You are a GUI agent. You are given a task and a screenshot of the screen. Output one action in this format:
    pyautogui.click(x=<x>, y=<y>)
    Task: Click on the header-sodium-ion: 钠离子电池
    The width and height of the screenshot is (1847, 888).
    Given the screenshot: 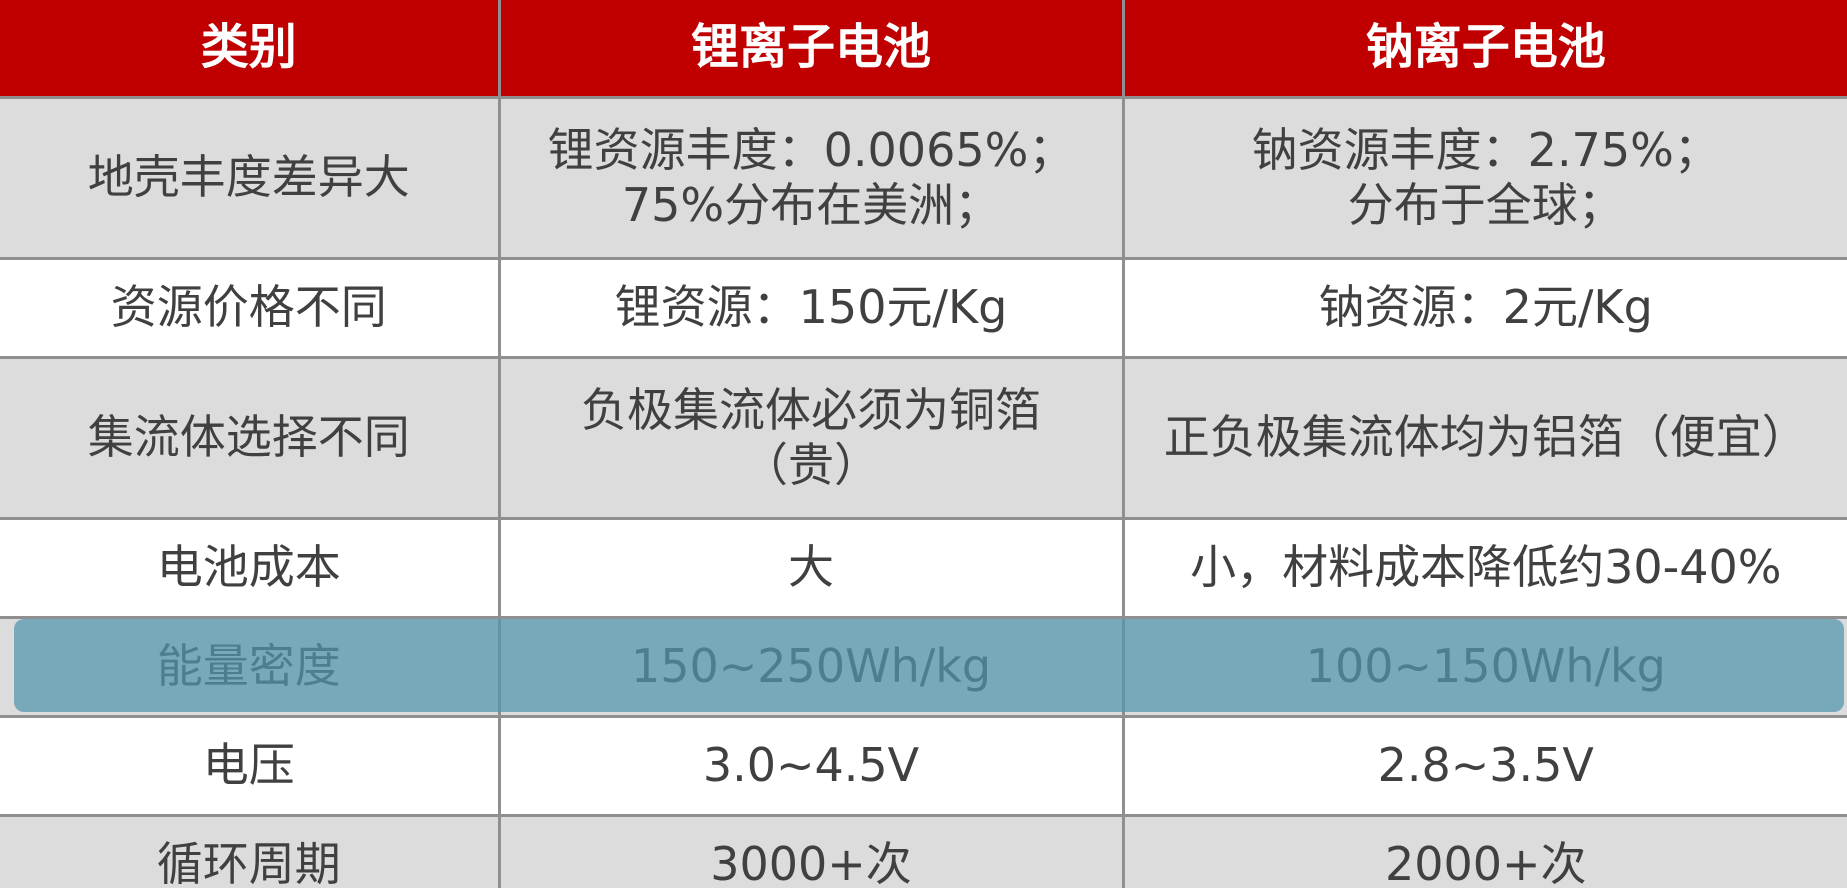 What is the action you would take?
    pyautogui.click(x=1484, y=49)
    